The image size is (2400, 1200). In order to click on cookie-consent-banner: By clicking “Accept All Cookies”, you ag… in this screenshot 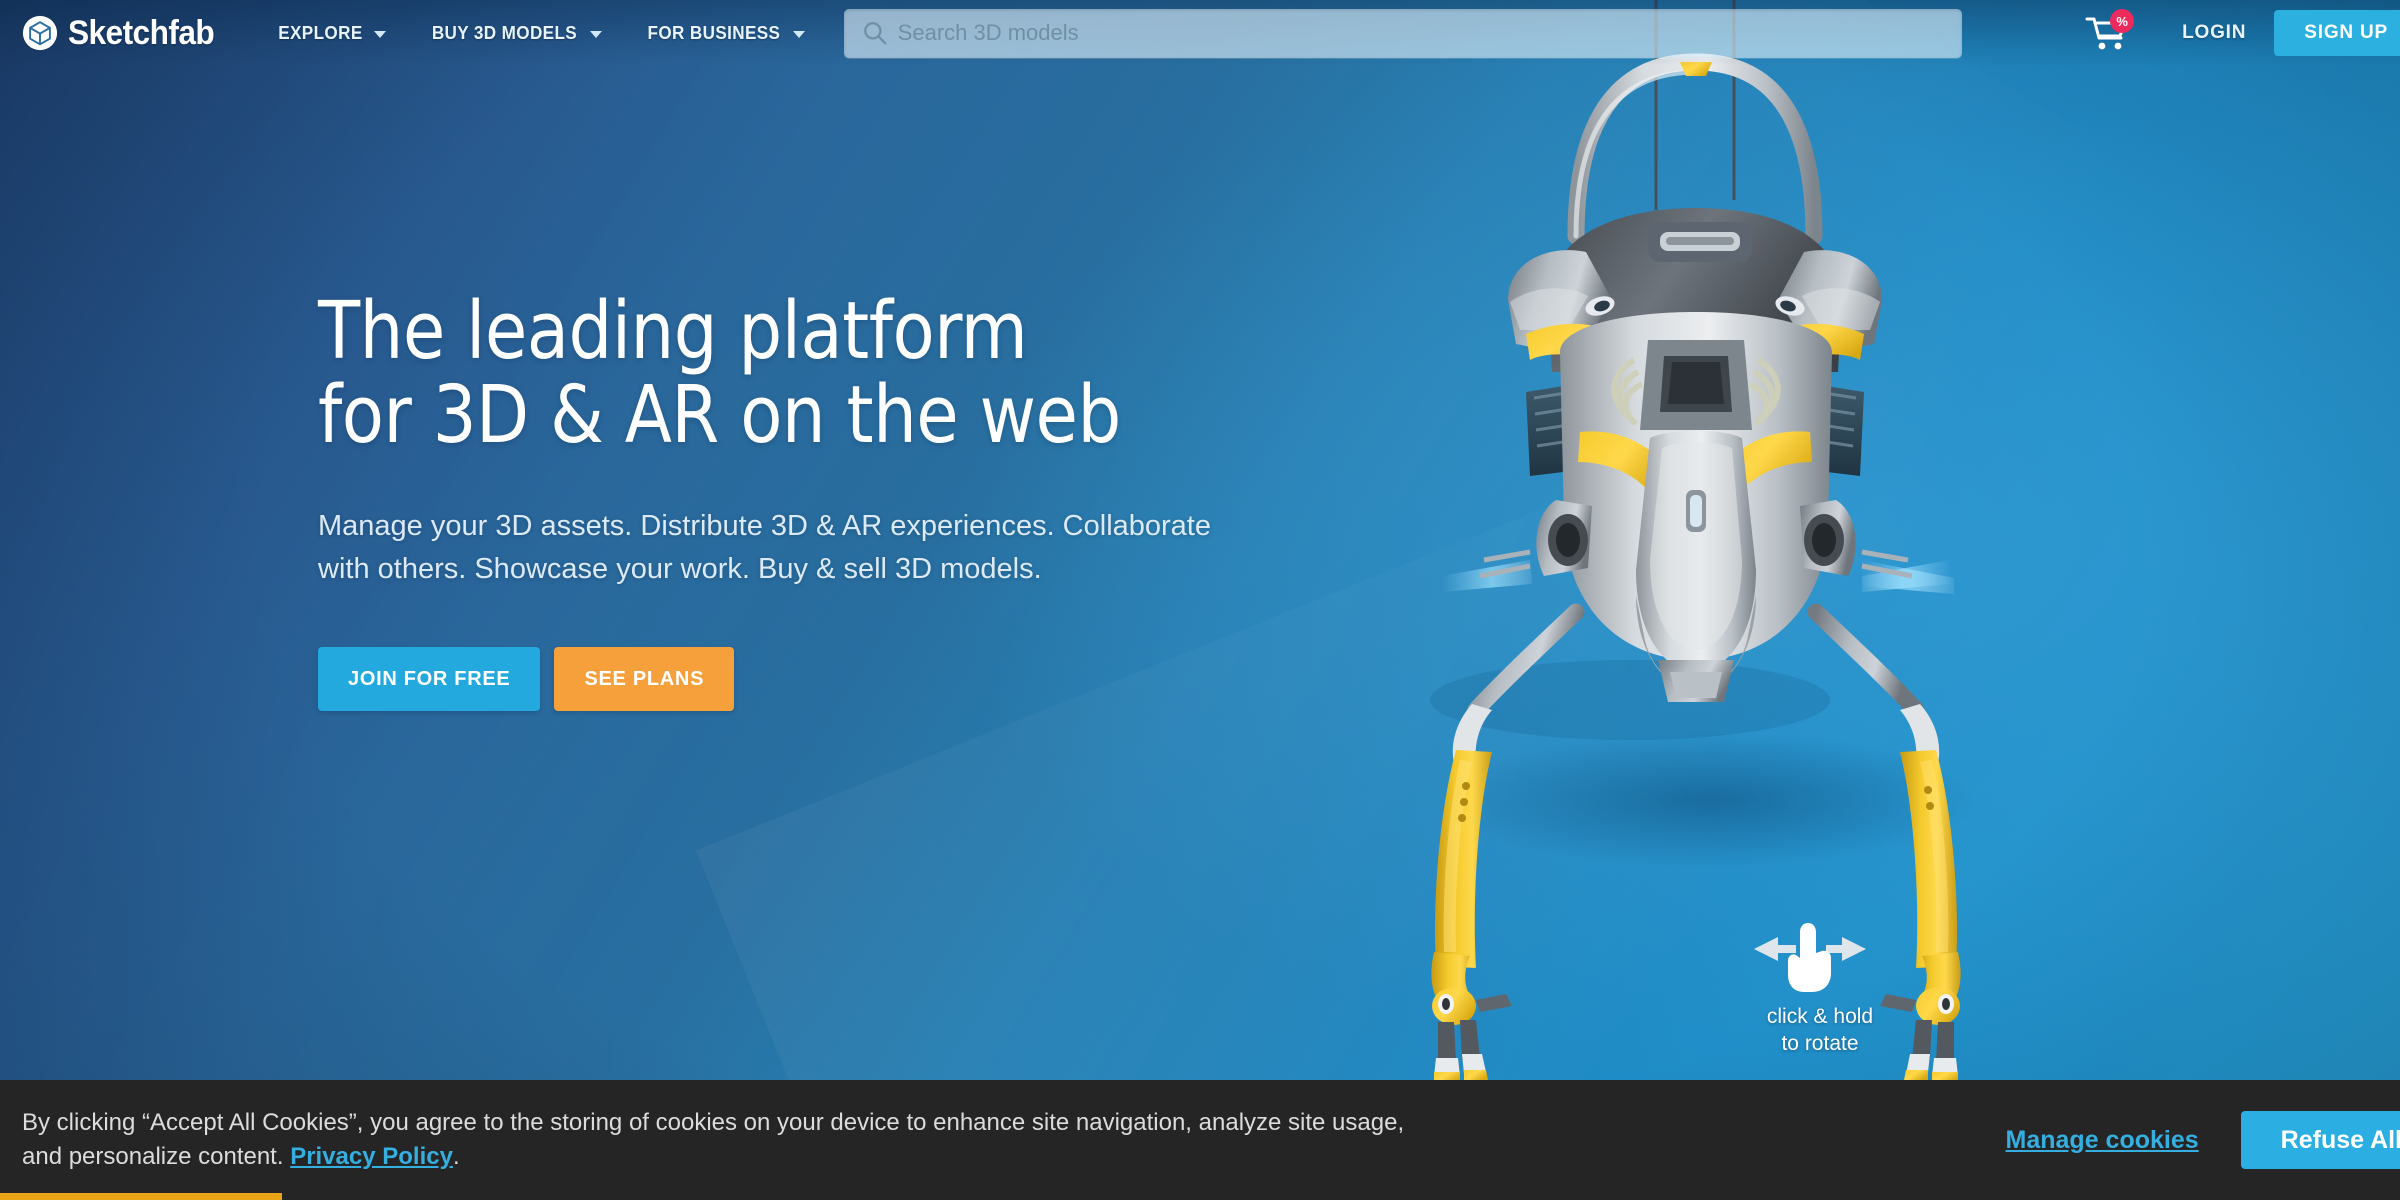, I will do `click(1200, 1140)`.